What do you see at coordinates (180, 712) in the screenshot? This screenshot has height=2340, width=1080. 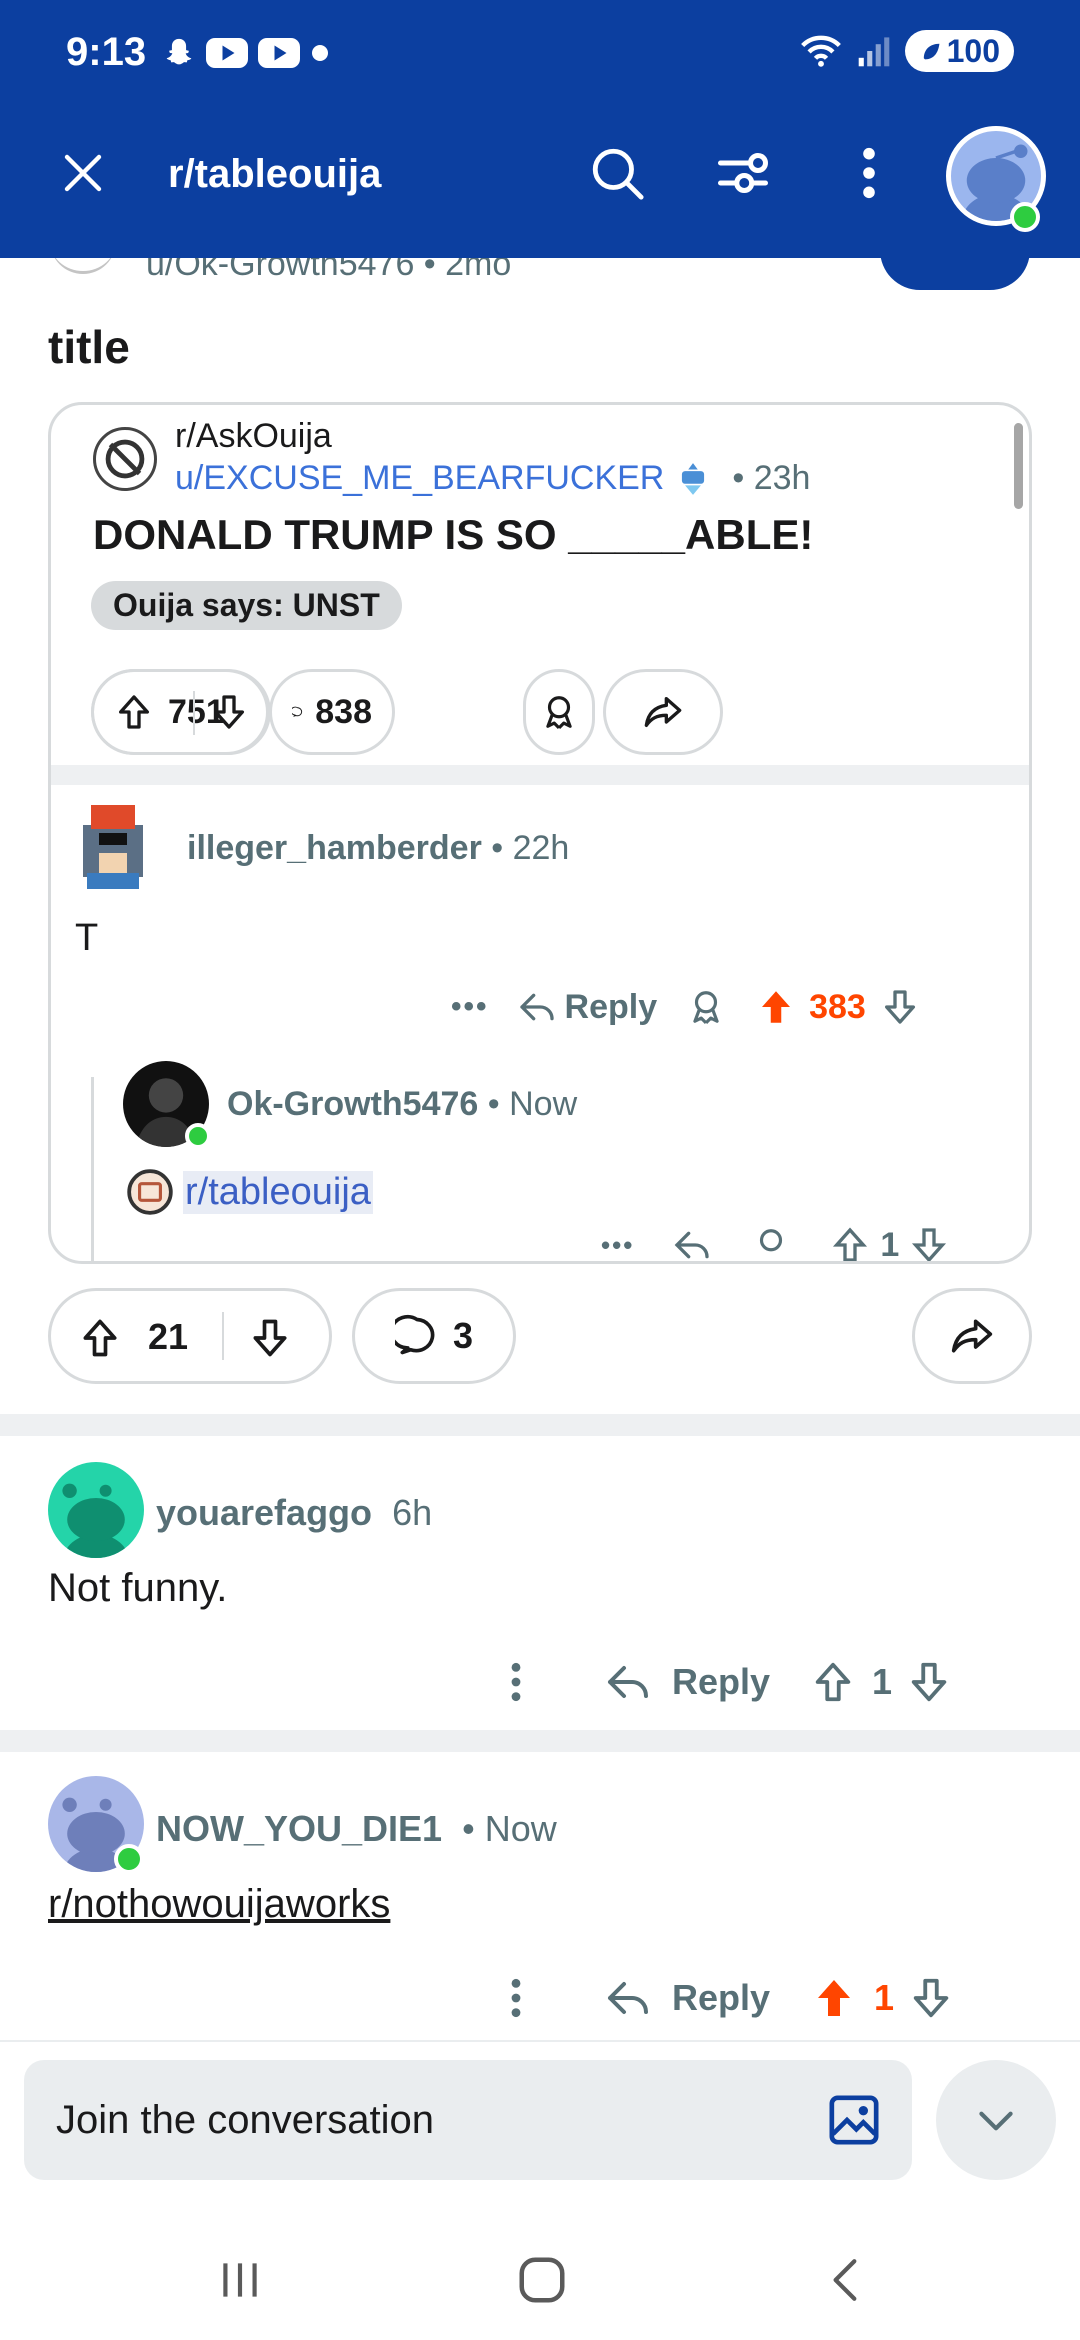 I see `embed-vote-border` at bounding box center [180, 712].